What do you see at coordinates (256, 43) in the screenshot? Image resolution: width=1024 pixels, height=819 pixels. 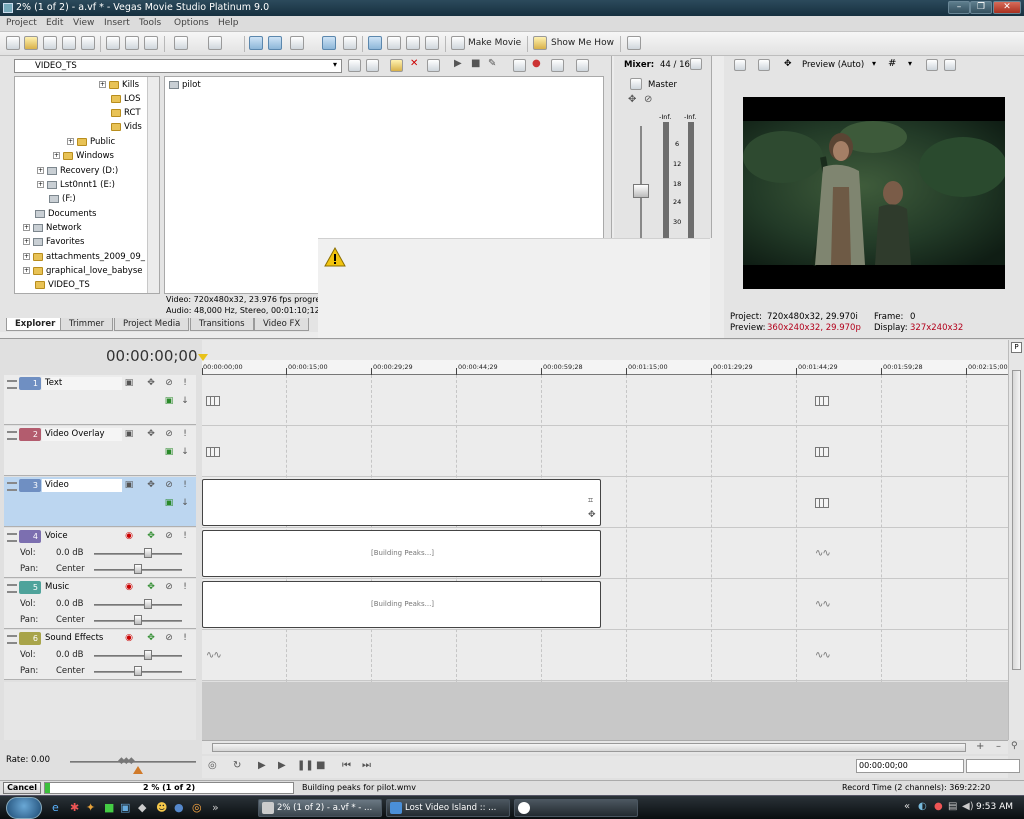 I see `snapping-icon` at bounding box center [256, 43].